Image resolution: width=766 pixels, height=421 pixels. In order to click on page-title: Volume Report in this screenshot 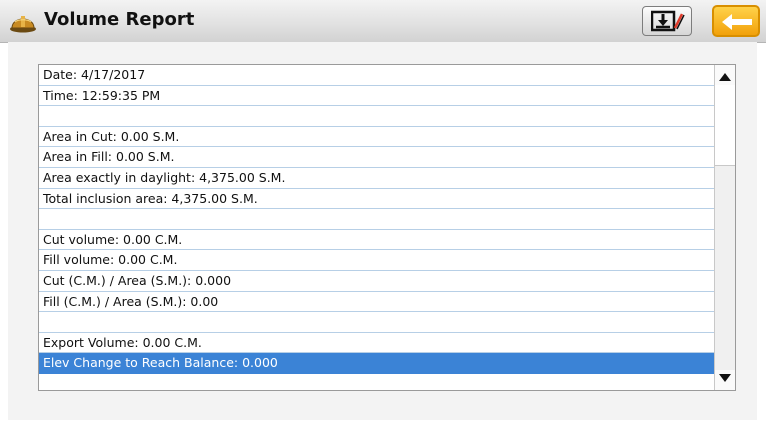, I will do `click(119, 19)`.